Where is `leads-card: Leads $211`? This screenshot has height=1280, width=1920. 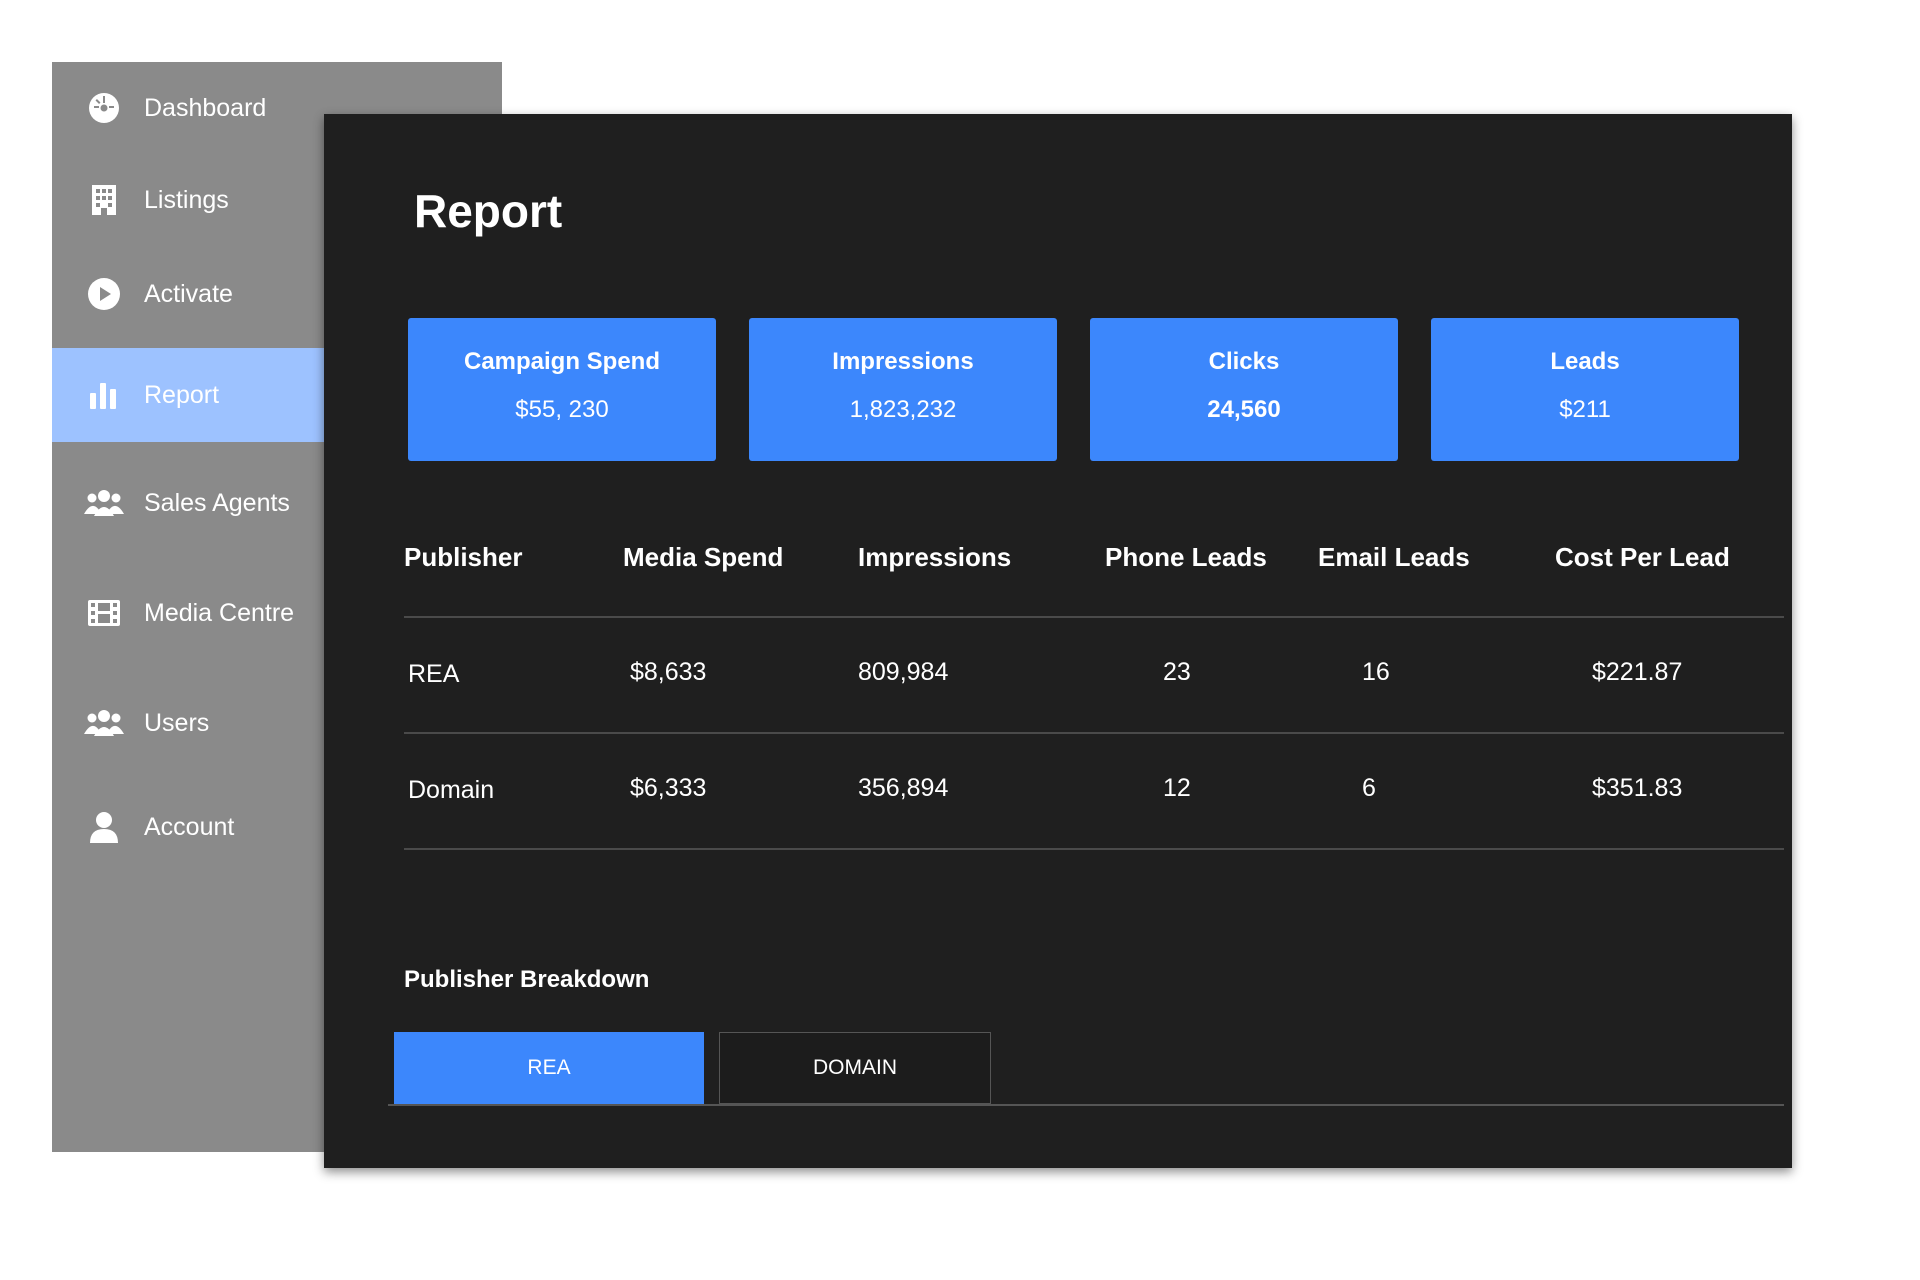
leads-card: Leads $211 is located at coordinates (1585, 389).